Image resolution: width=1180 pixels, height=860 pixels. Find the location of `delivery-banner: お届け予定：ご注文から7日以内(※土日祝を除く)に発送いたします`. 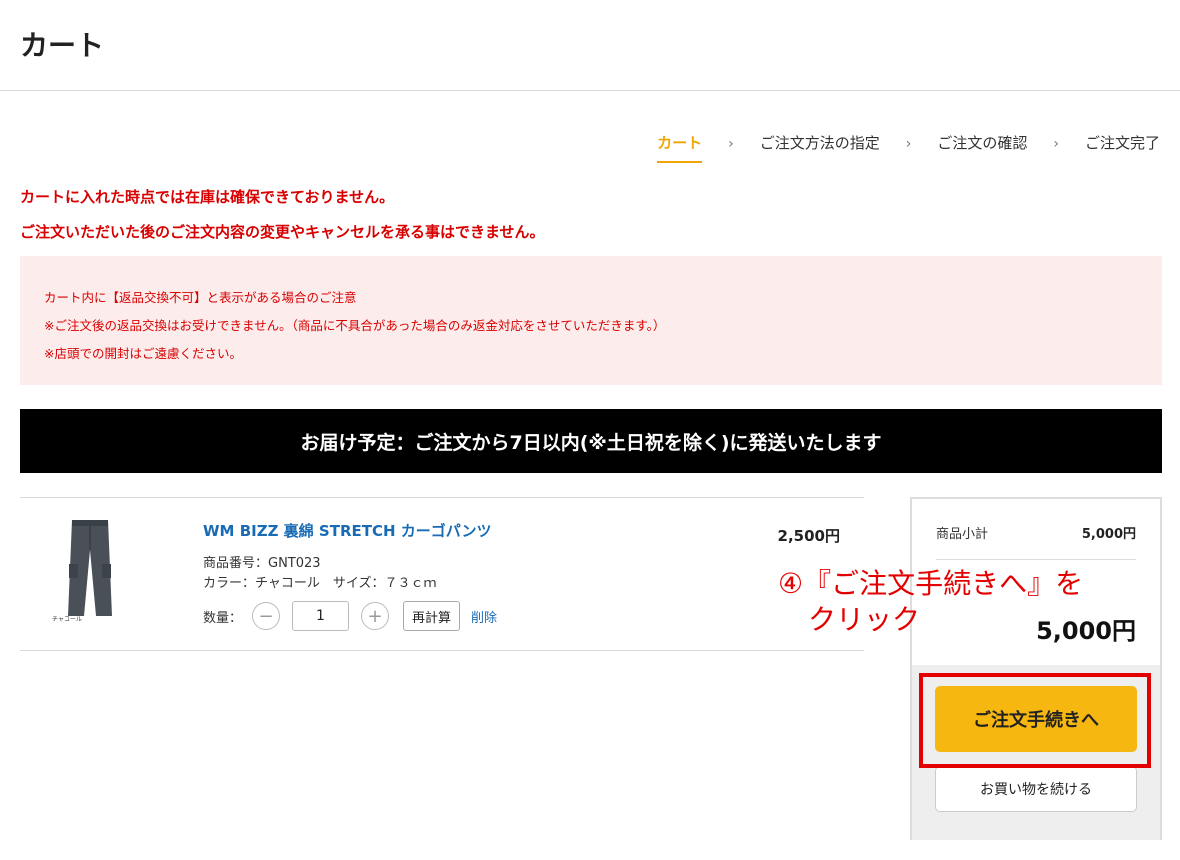

delivery-banner: お届け予定：ご注文から7日以内(※土日祝を除く)に発送いたします is located at coordinates (591, 441).